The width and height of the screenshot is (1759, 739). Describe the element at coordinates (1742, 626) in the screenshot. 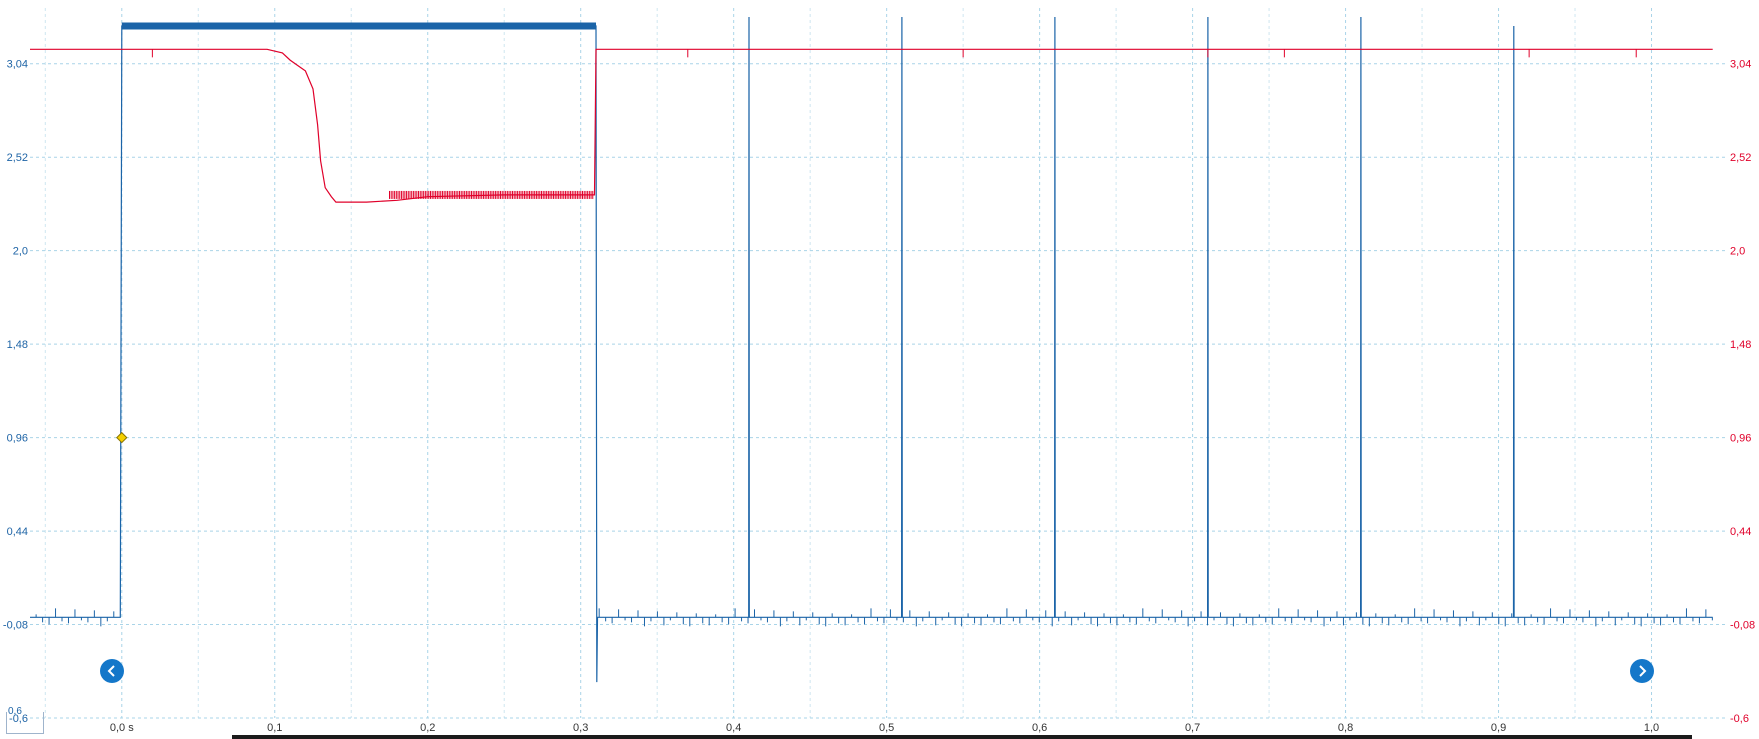

I see `y-right-tick-label: -0,08` at that location.